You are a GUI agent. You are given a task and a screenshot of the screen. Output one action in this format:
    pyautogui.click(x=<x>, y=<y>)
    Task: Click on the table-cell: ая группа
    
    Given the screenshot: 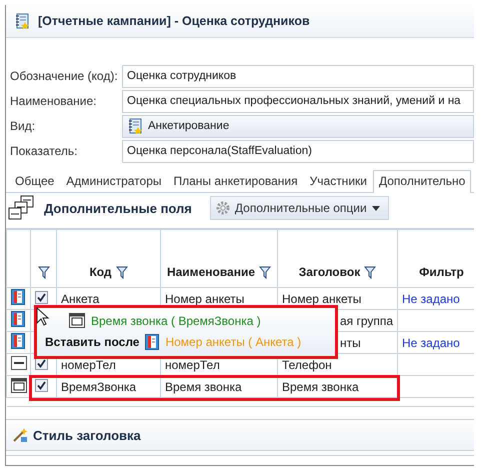 What is the action you would take?
    pyautogui.click(x=367, y=321)
    